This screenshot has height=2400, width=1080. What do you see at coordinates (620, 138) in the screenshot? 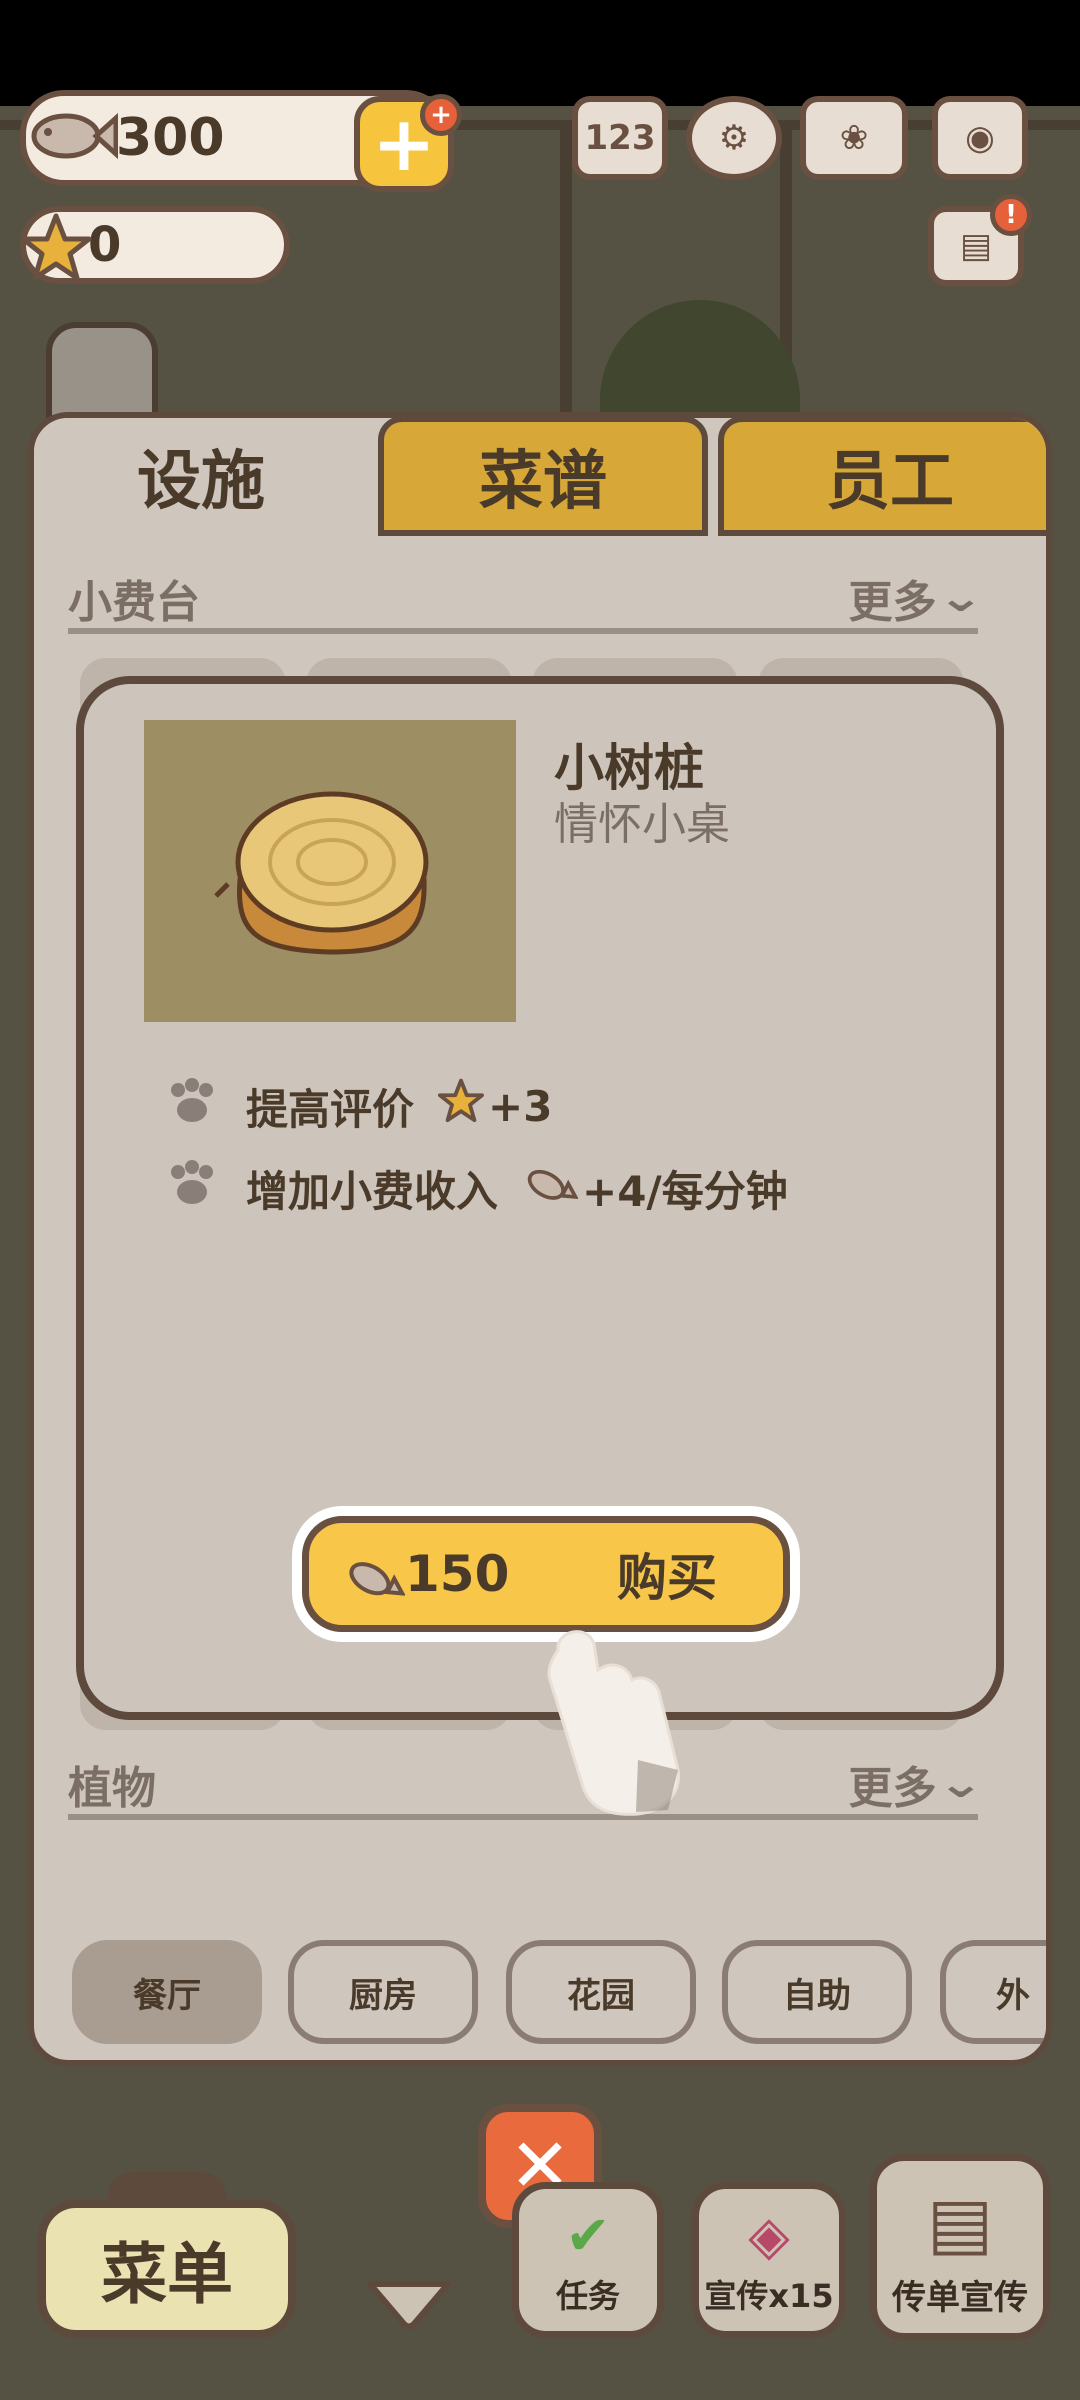
I see `leaderboard-icon: 123` at bounding box center [620, 138].